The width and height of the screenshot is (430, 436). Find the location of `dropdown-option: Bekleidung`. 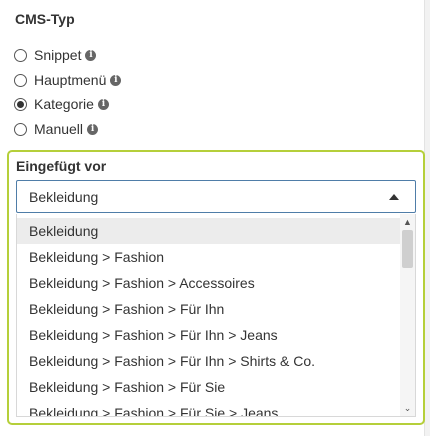

dropdown-option: Bekleidung is located at coordinates (209, 231).